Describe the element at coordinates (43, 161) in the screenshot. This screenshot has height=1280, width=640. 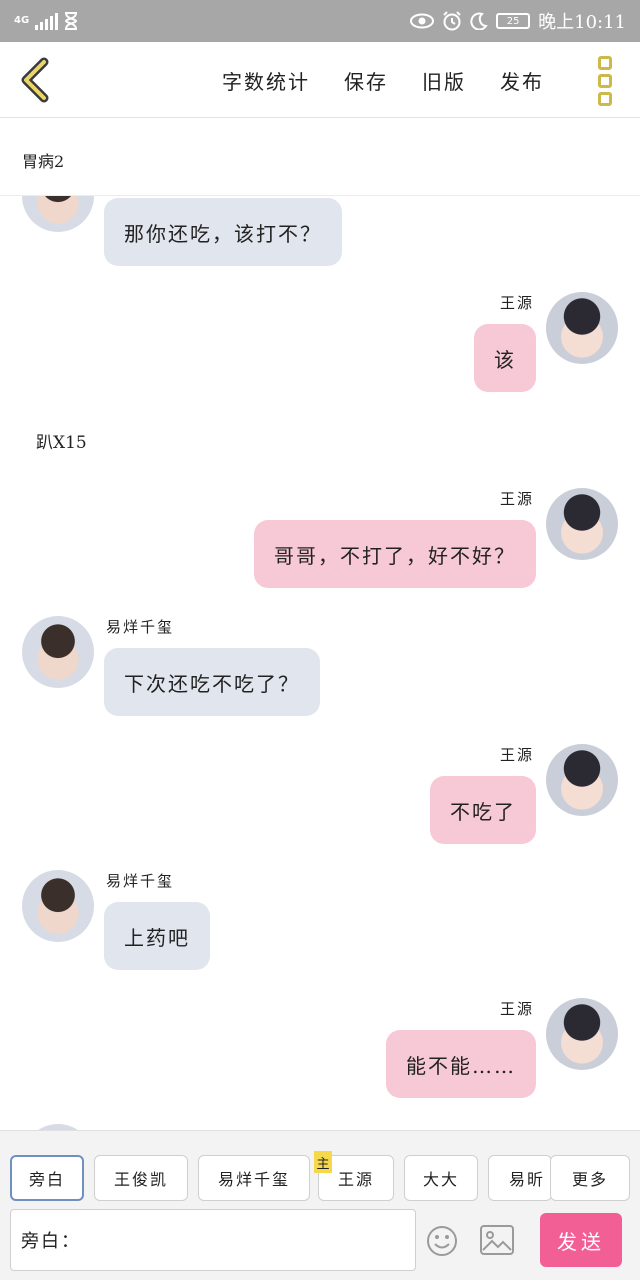
I see `story-title: 胃病2` at that location.